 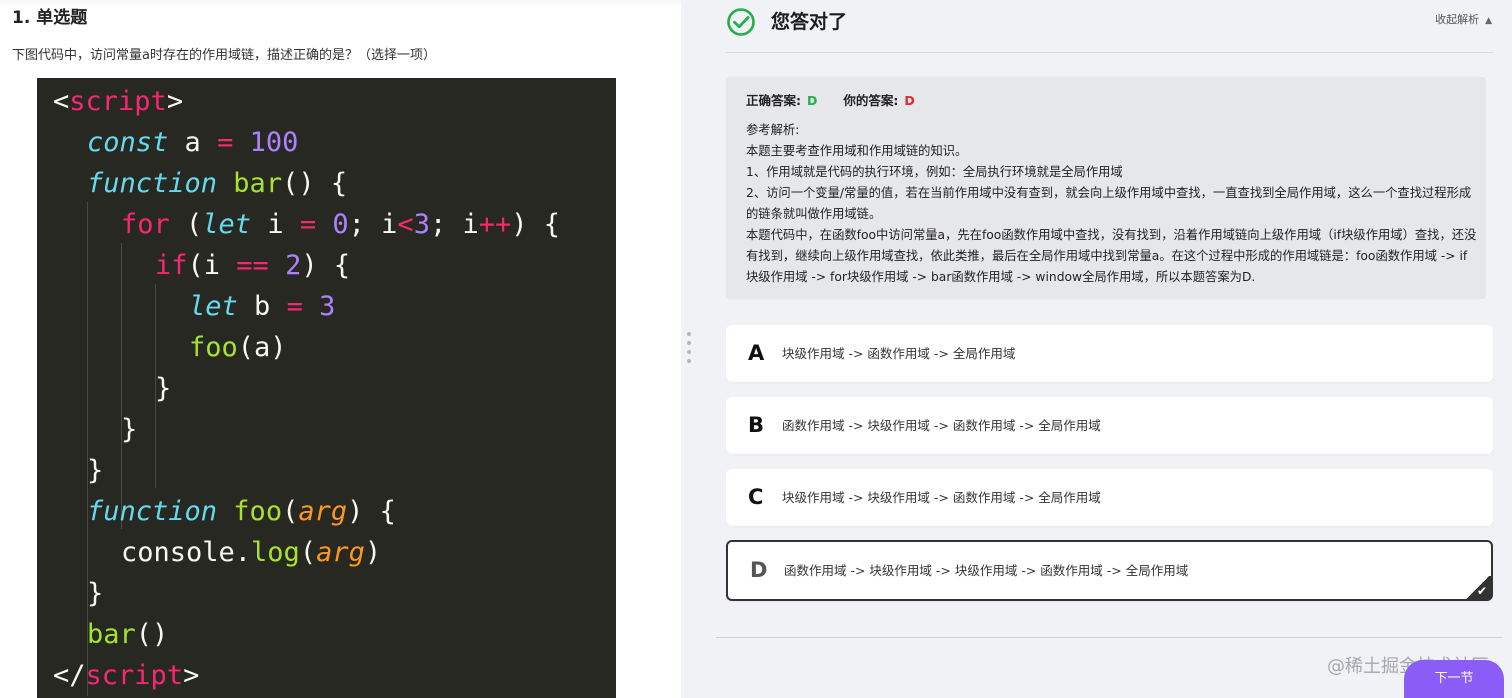 I want to click on check-circle-icon, so click(x=741, y=22).